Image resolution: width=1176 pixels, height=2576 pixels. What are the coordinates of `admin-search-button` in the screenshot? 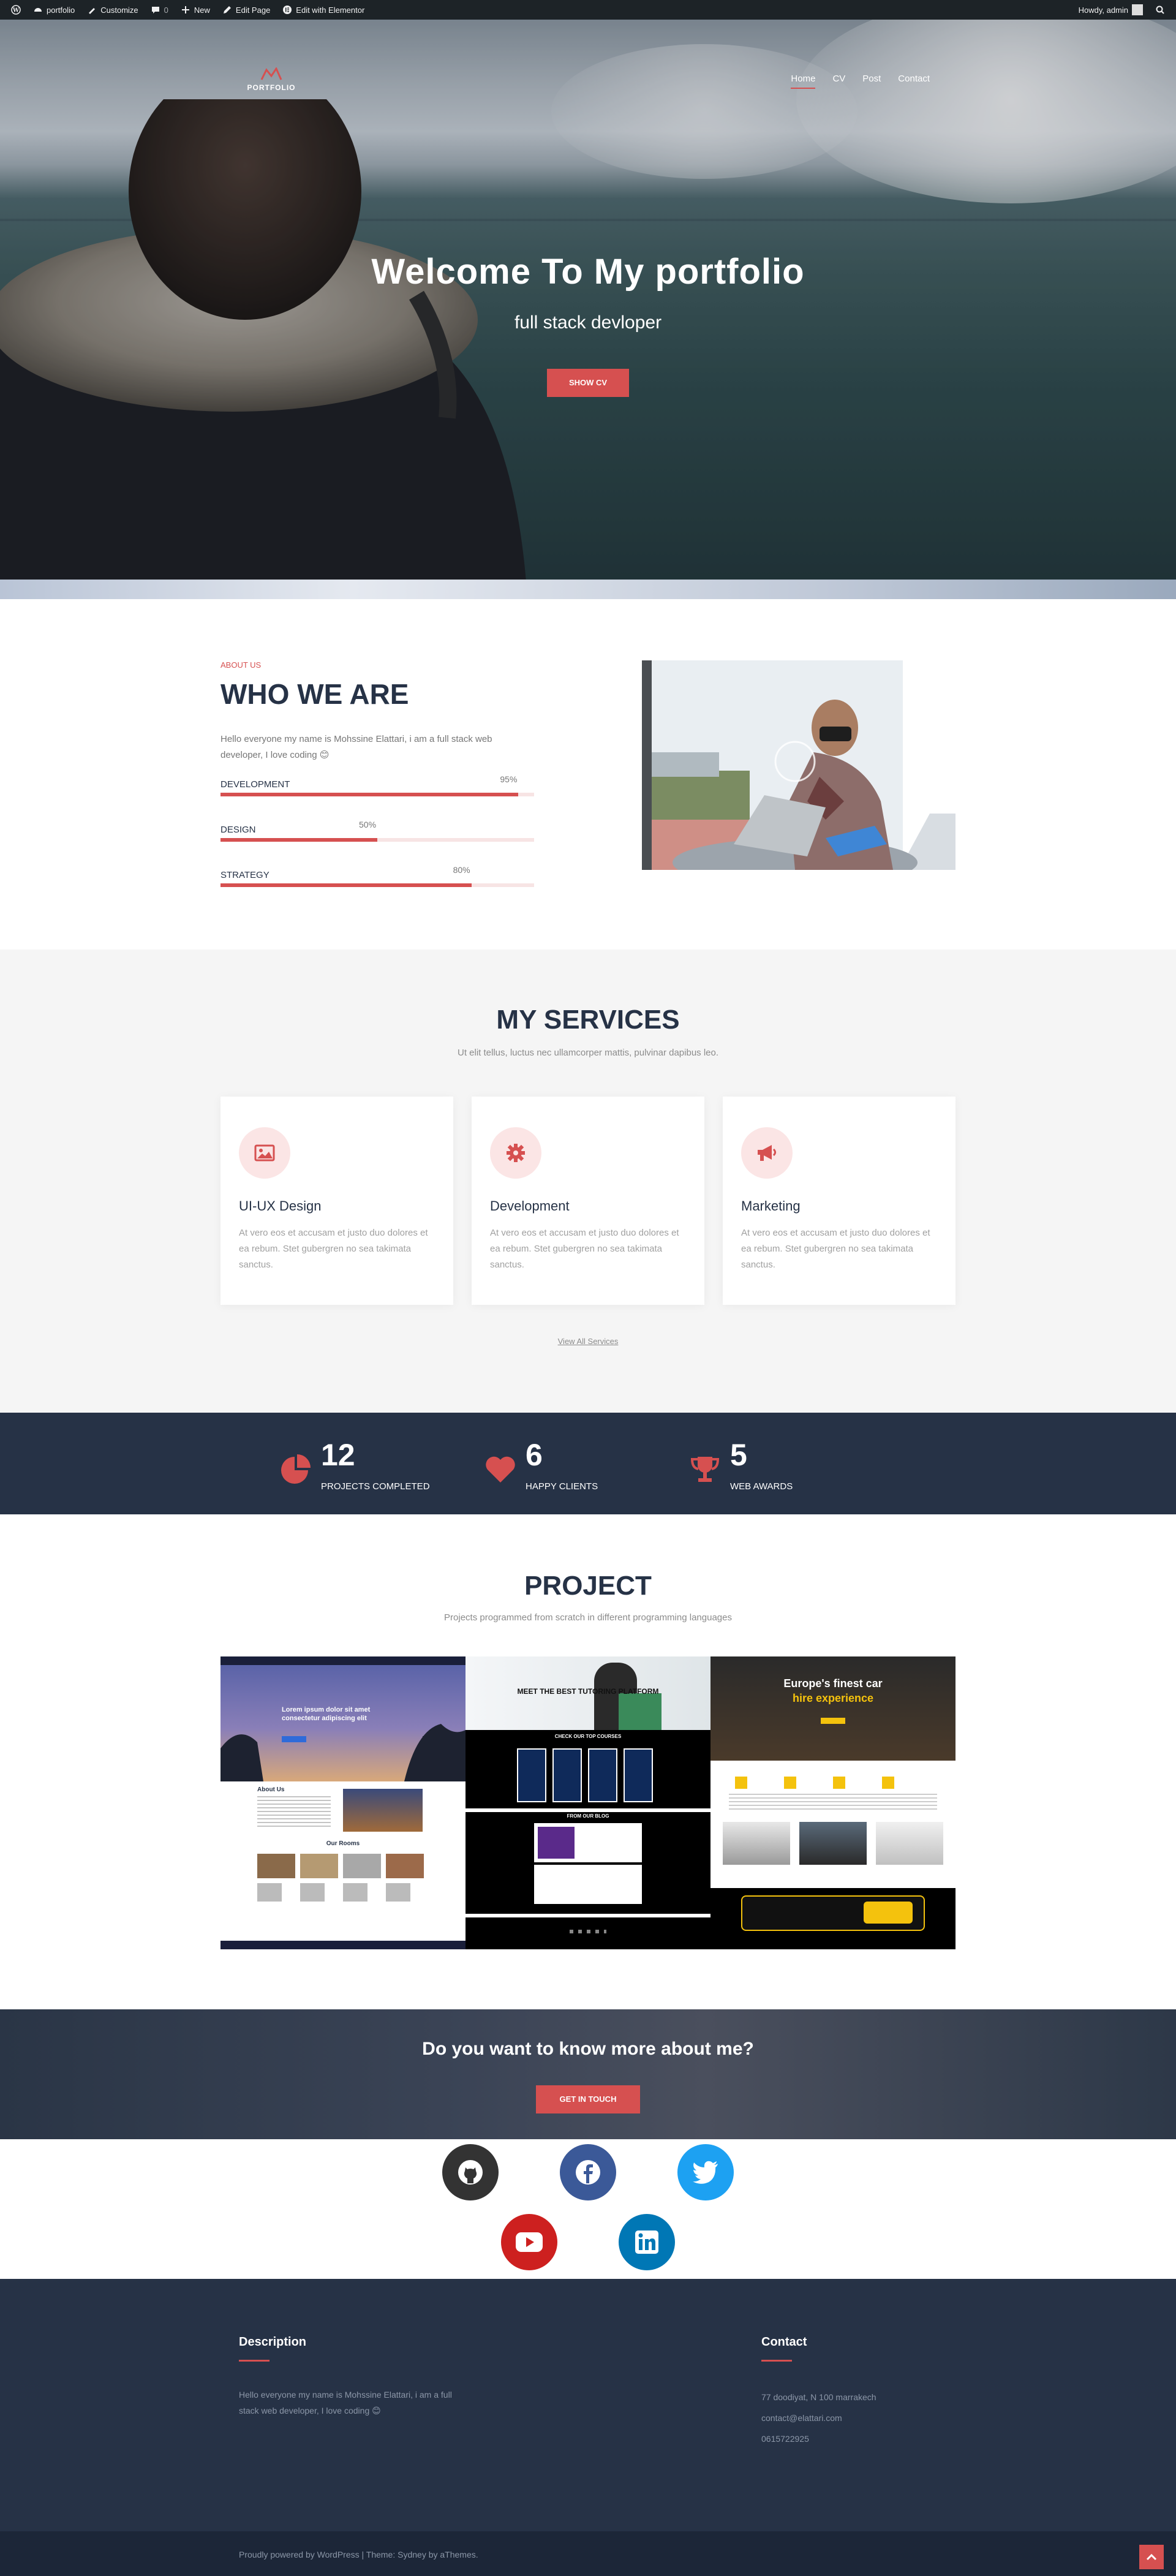 It's located at (1160, 10).